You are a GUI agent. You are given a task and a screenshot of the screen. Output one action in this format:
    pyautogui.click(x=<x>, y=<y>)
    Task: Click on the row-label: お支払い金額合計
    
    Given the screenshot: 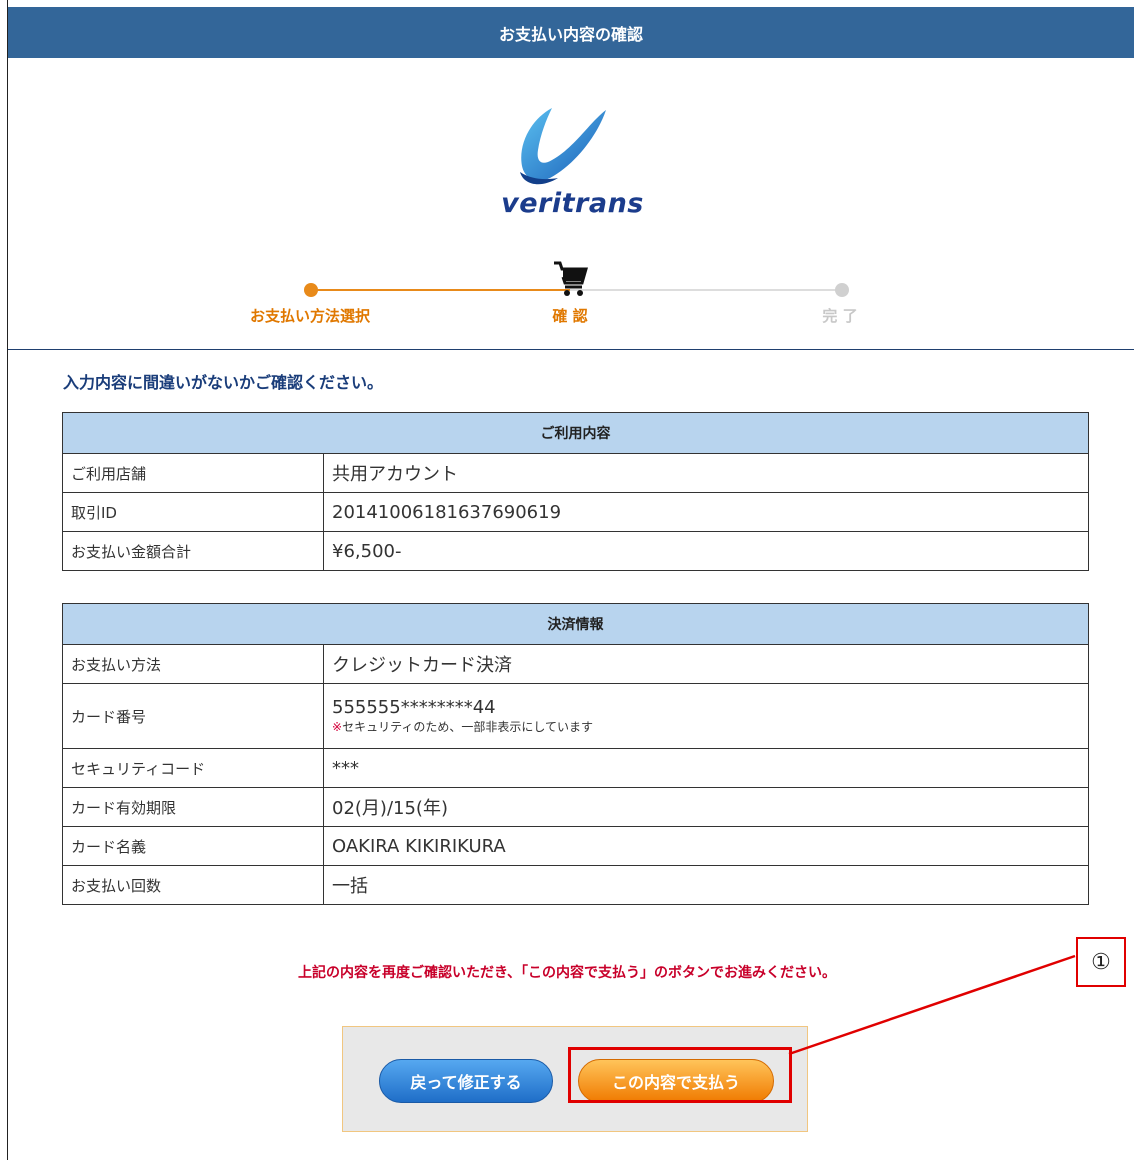 What is the action you would take?
    pyautogui.click(x=193, y=551)
    